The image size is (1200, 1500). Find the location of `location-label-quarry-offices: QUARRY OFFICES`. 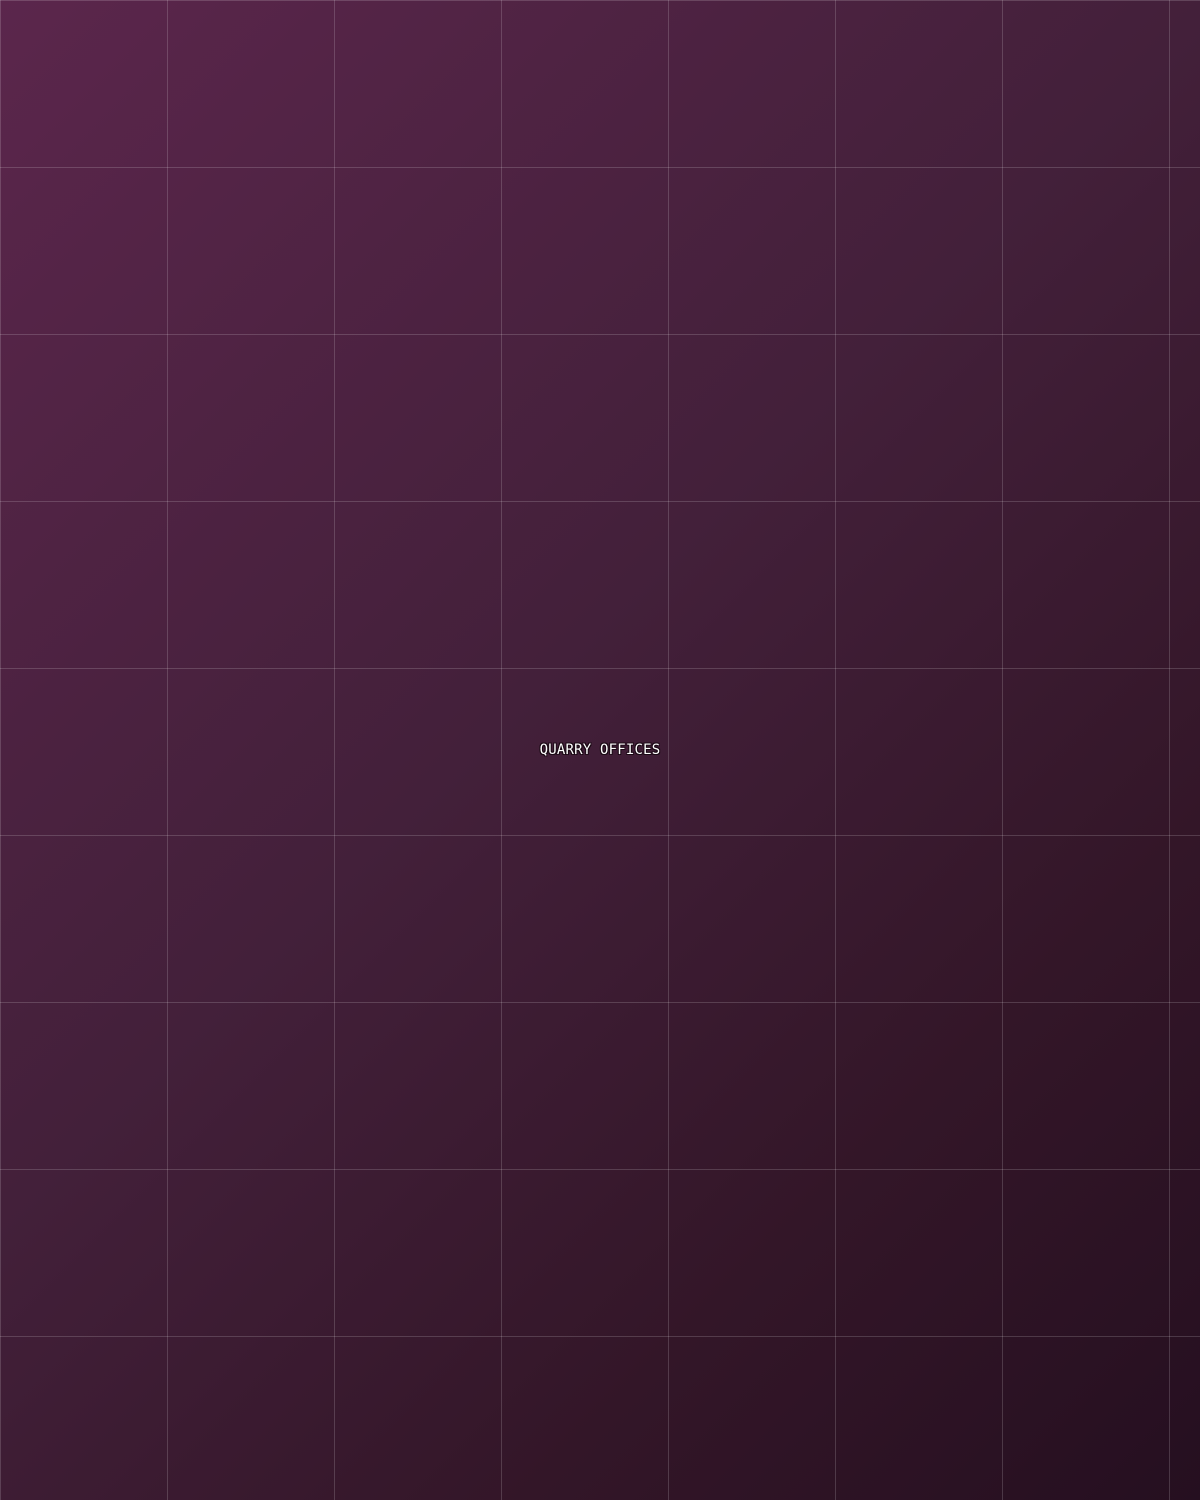

location-label-quarry-offices: QUARRY OFFICES is located at coordinates (600, 750).